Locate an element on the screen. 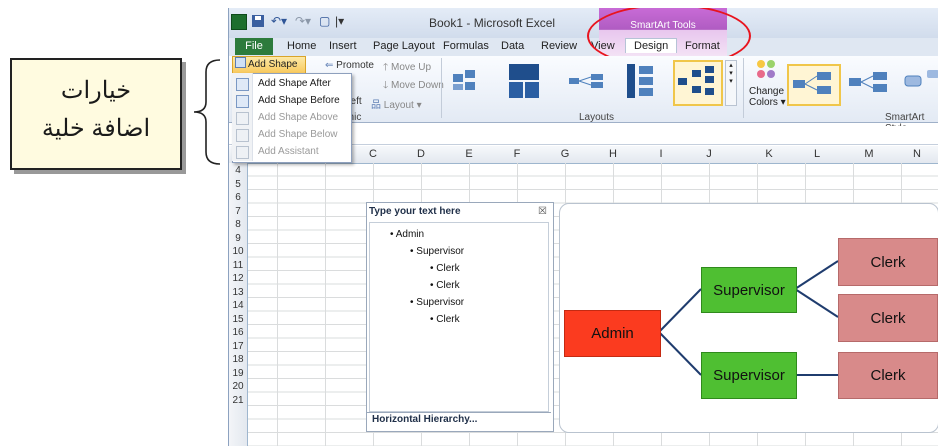 This screenshot has width=938, height=446. smartart-connectors is located at coordinates (748, 318).